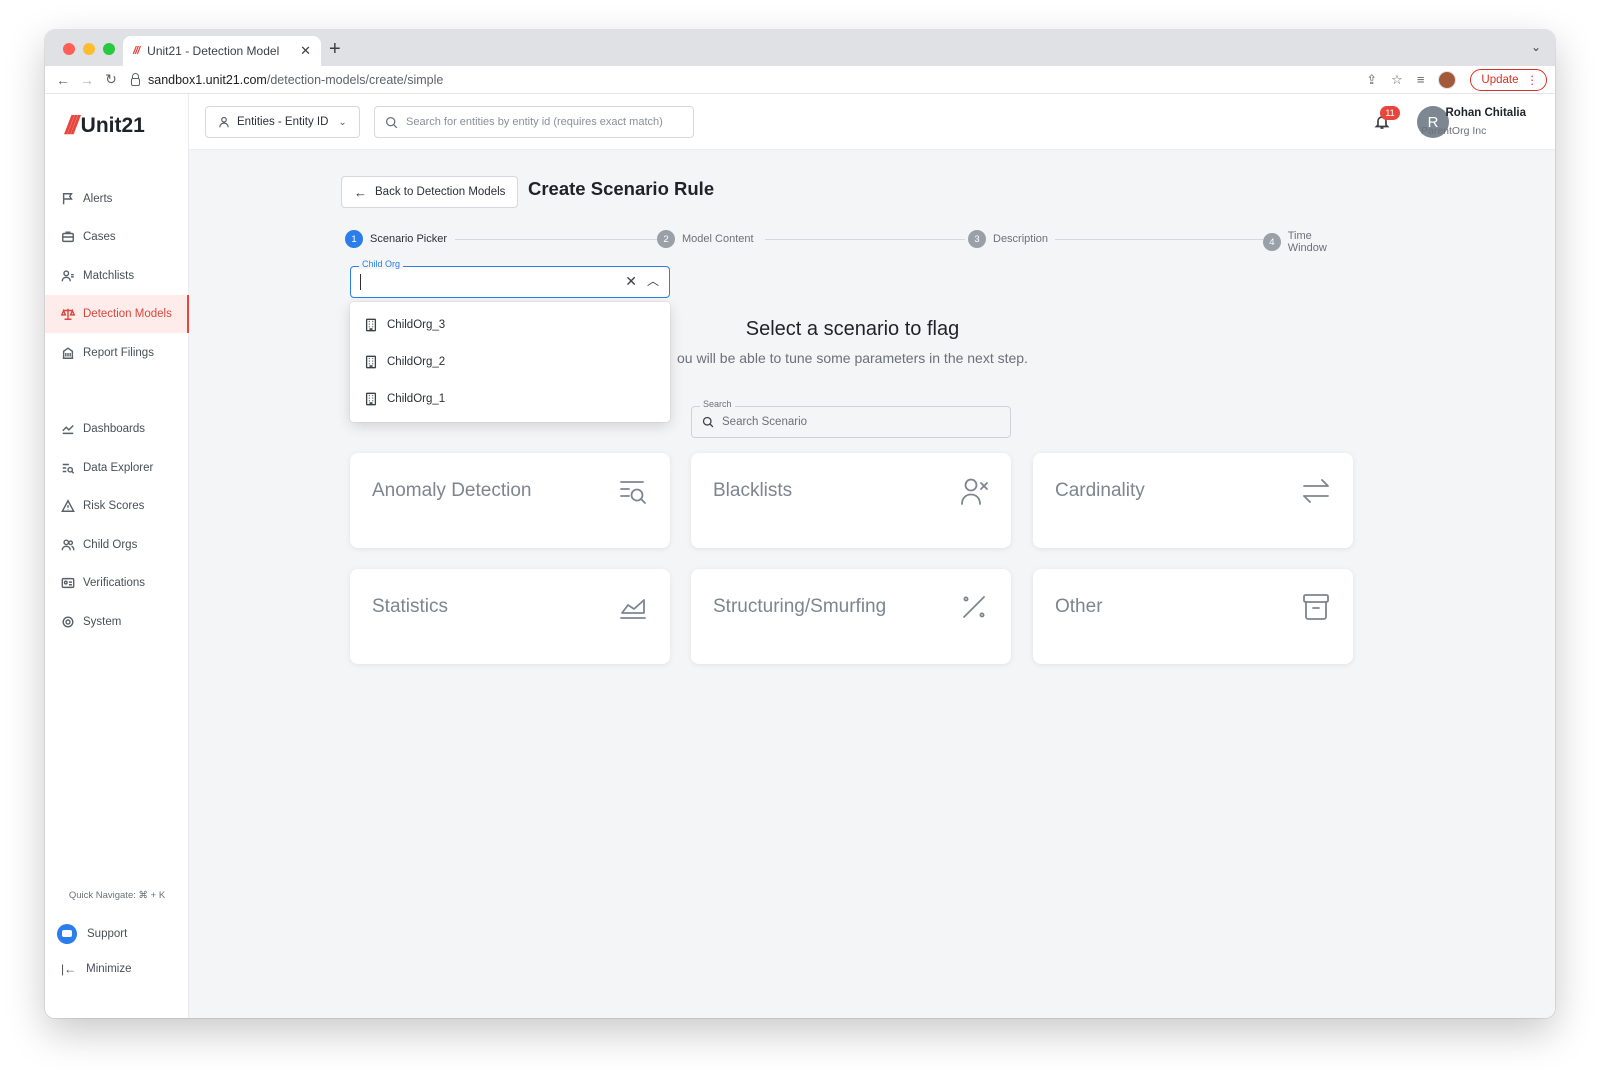 Image resolution: width=1600 pixels, height=1078 pixels. Describe the element at coordinates (1193, 616) in the screenshot. I see `scenario-card-other: Other` at that location.